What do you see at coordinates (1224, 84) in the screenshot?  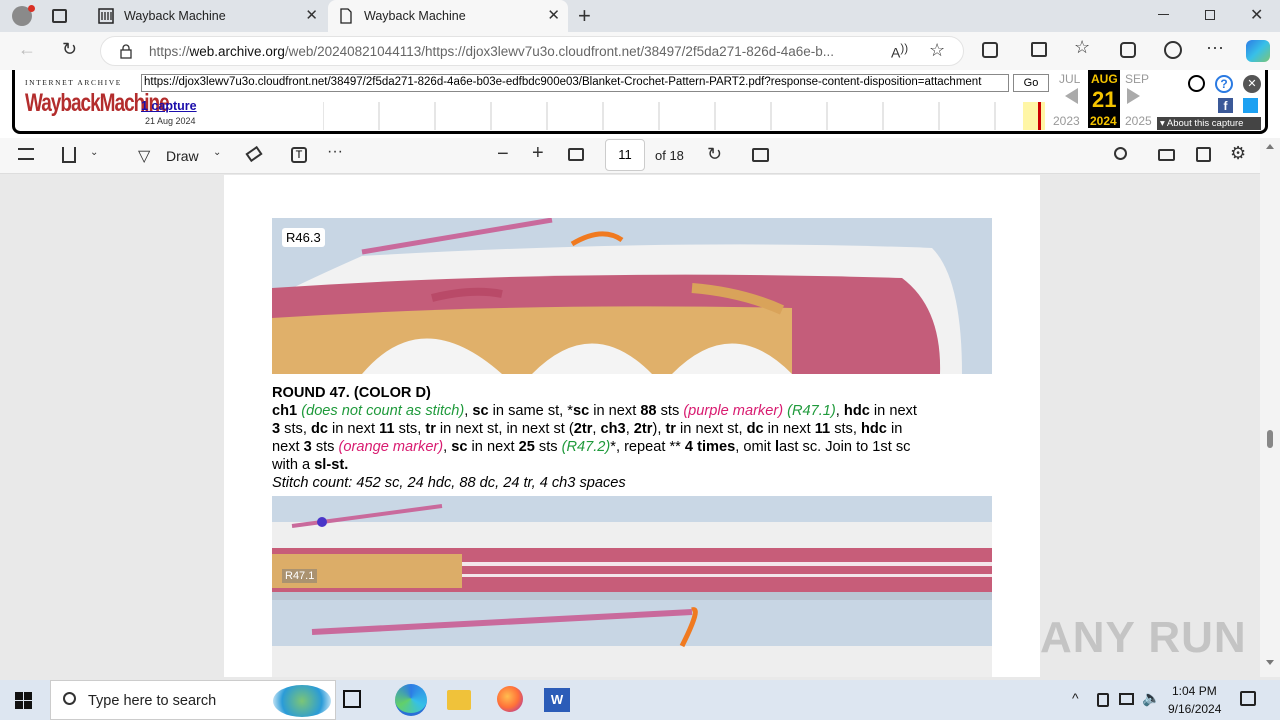 I see `help-icon: ?` at bounding box center [1224, 84].